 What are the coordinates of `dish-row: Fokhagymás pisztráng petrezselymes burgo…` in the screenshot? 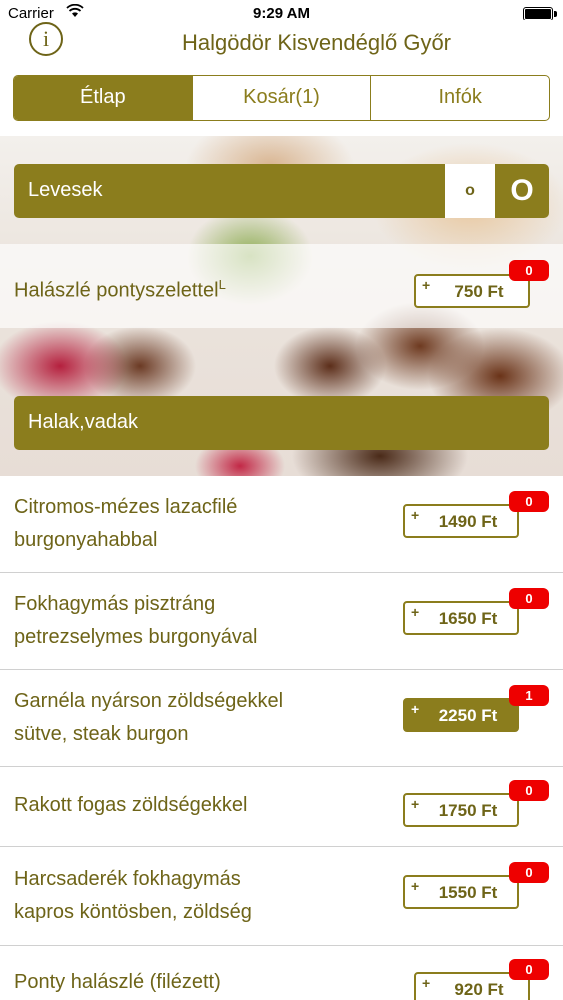 It's located at (281, 621).